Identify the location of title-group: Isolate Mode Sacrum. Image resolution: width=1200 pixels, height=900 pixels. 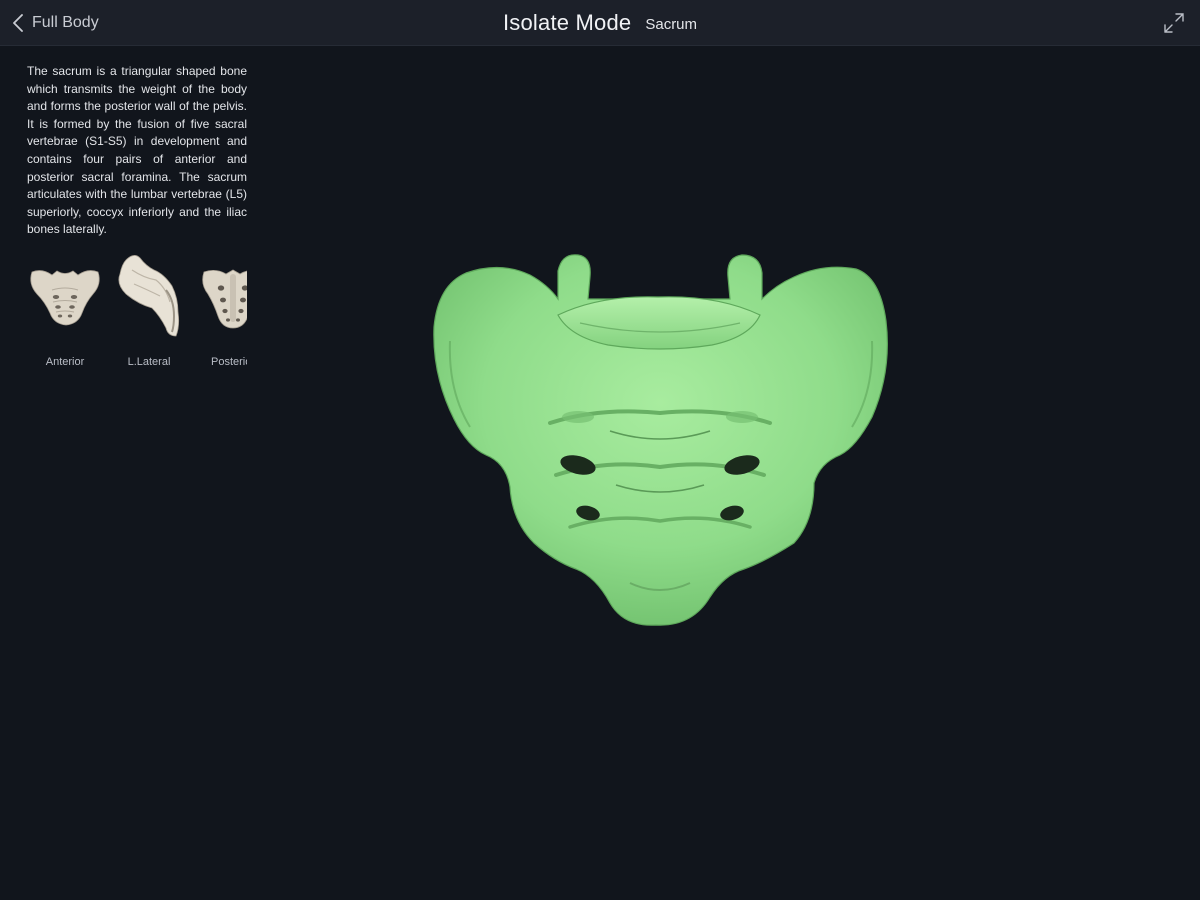
(600, 23).